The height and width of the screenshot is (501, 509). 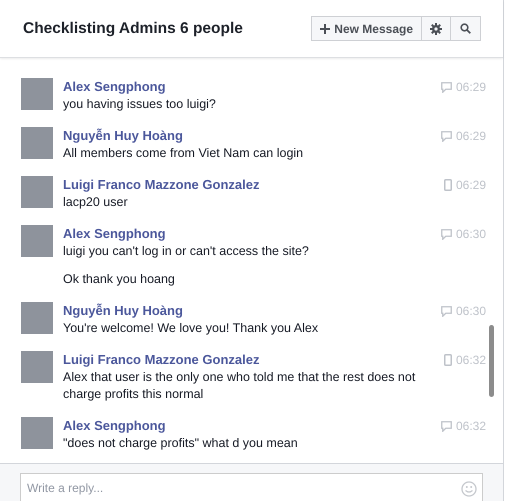 I want to click on settings-button, so click(x=436, y=28).